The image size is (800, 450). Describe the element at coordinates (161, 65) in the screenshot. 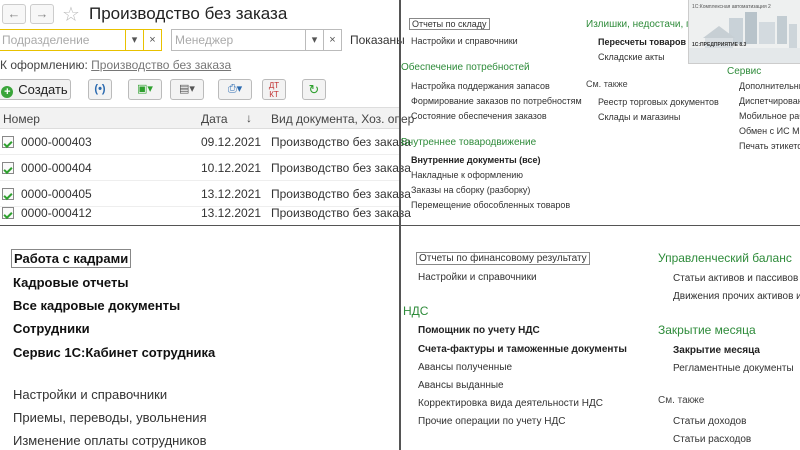

I see `registration-link: Производство без заказа` at that location.